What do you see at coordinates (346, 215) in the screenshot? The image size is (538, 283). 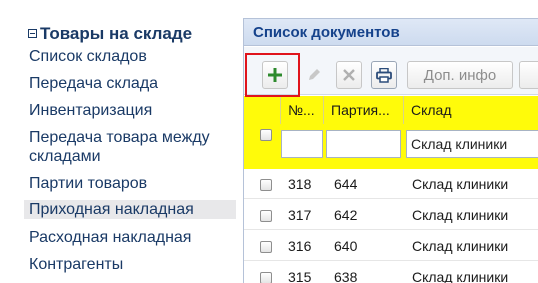 I see `cell-batch: 642` at bounding box center [346, 215].